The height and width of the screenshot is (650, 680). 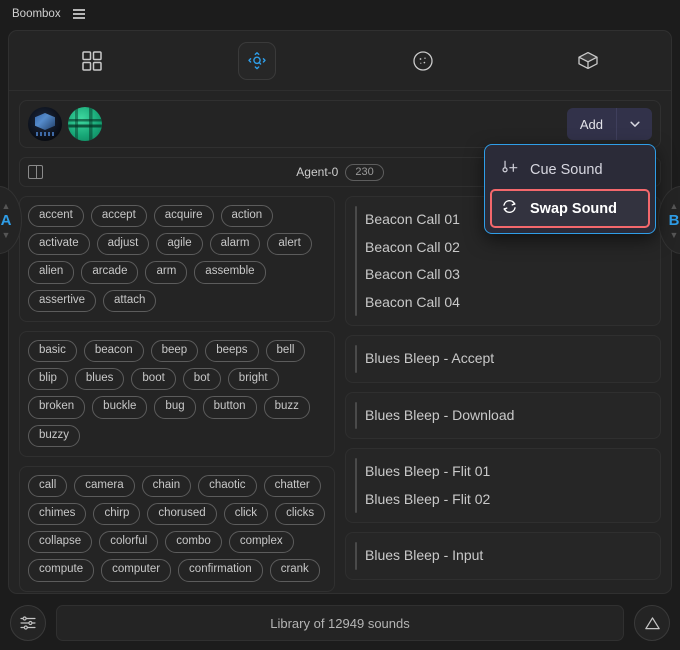 I want to click on sound-group: Blues Bleep - Accept, so click(x=503, y=359).